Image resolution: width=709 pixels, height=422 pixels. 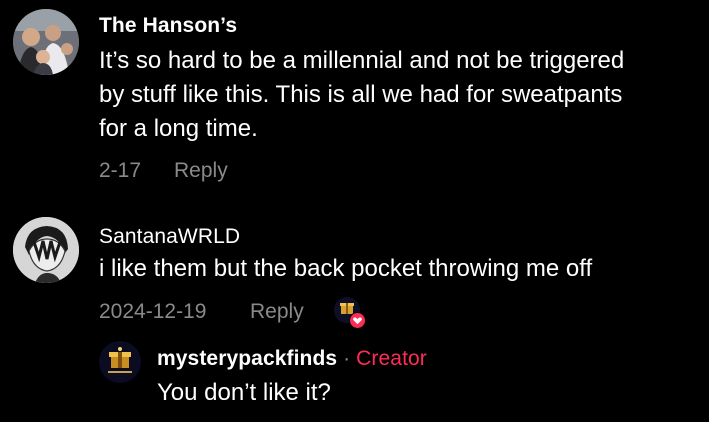 What do you see at coordinates (357, 320) in the screenshot?
I see `heart-icon` at bounding box center [357, 320].